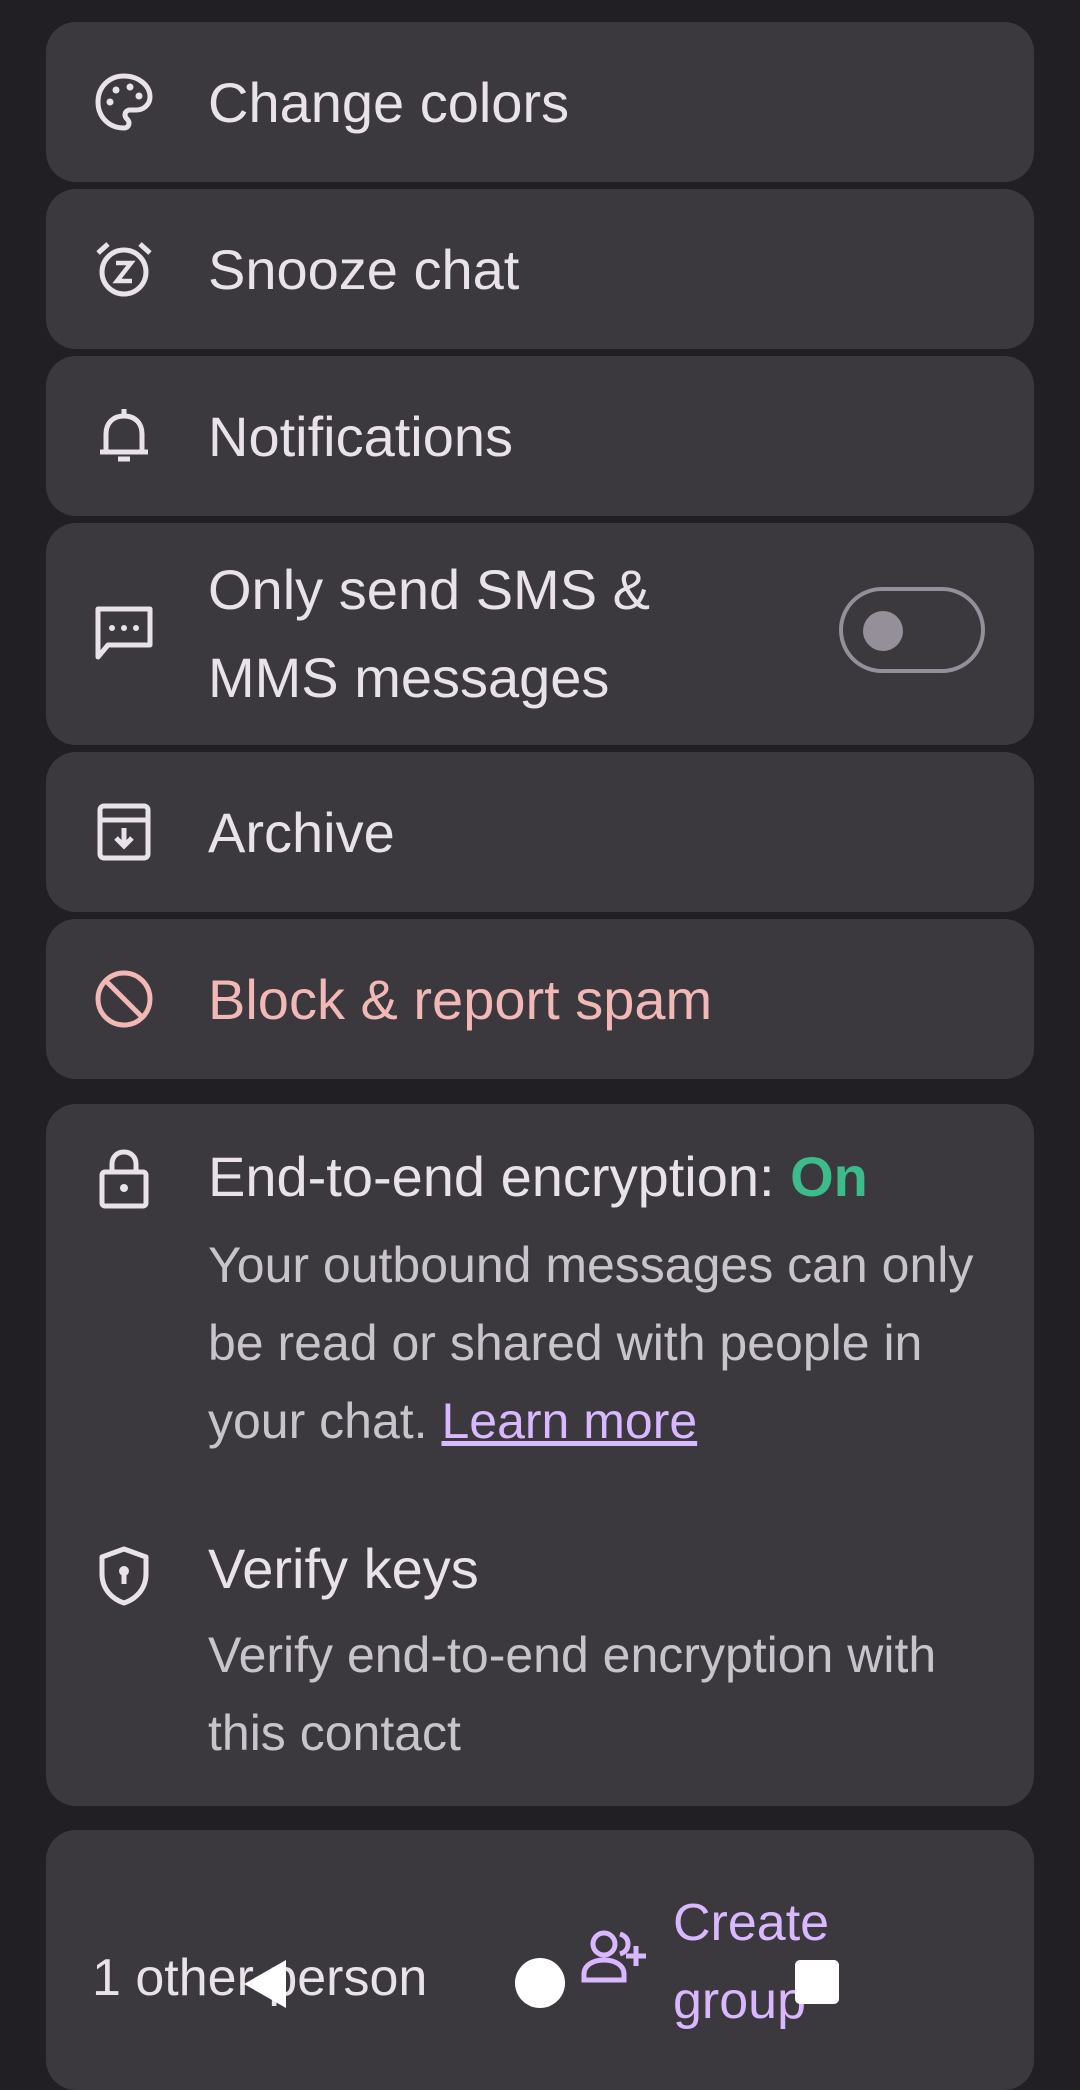  Describe the element at coordinates (409, 677) in the screenshot. I see `sms-only-label-line2: MMS messages` at that location.